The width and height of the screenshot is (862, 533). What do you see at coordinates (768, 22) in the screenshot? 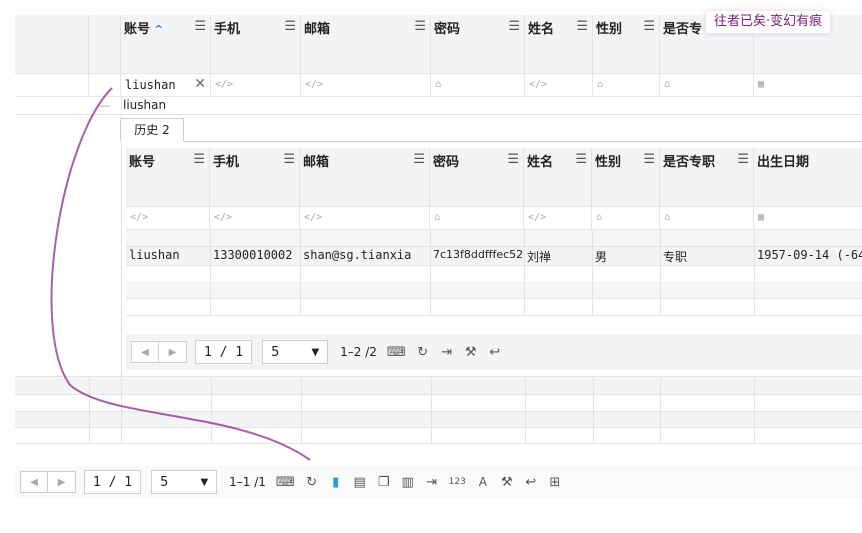
I see `watermark-label: 往者已矣·变幻有痕` at bounding box center [768, 22].